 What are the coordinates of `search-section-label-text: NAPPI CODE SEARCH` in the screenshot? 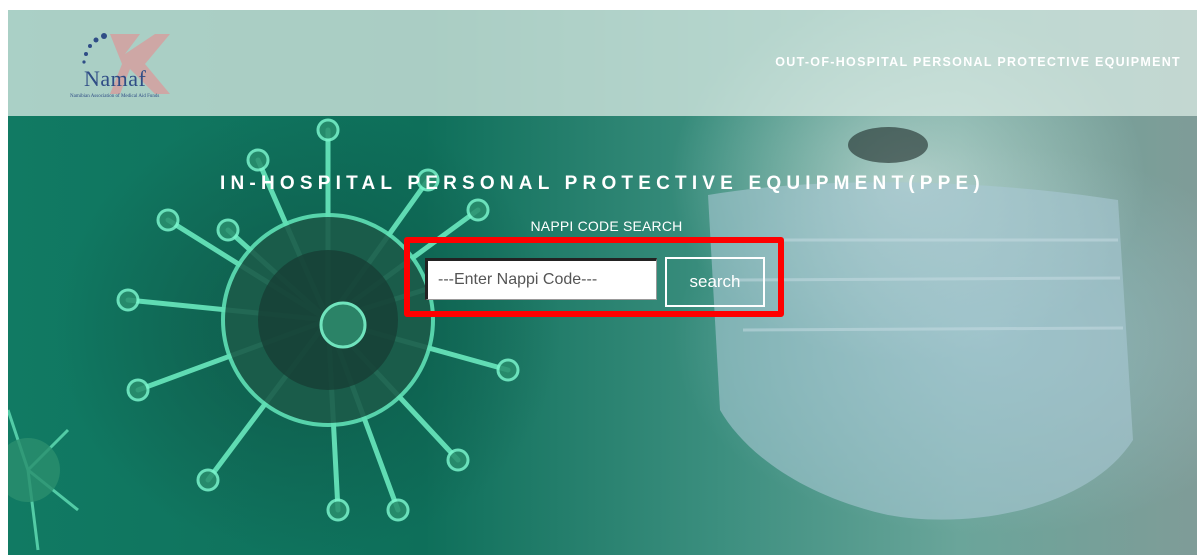 It's located at (606, 226).